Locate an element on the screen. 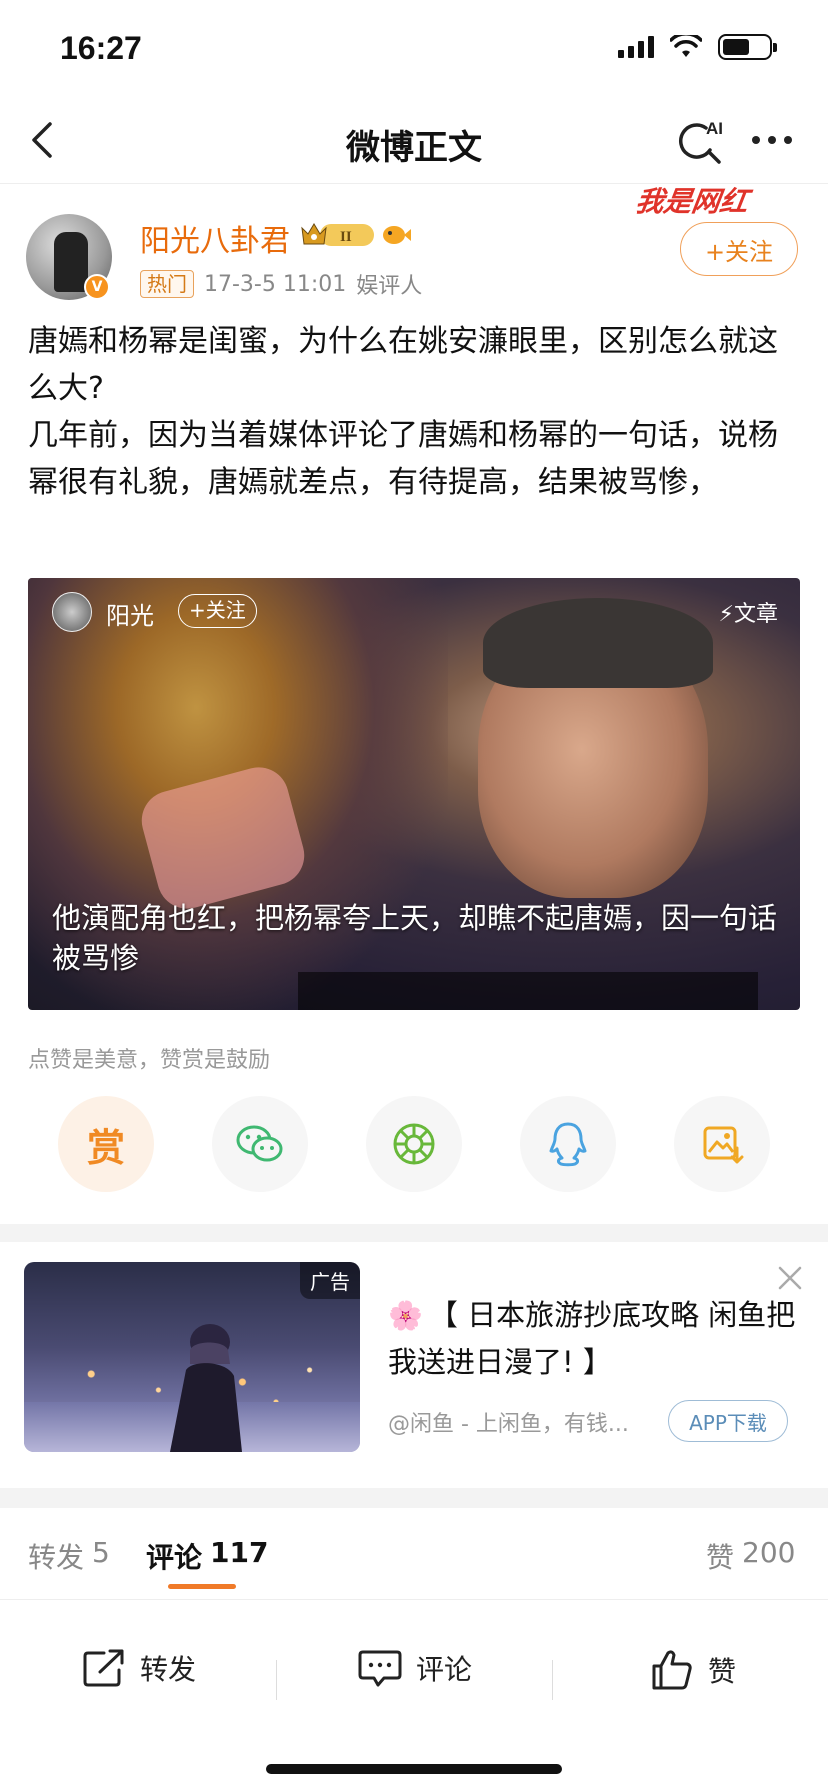 The width and height of the screenshot is (828, 1792). share-row: 赏 is located at coordinates (414, 1146).